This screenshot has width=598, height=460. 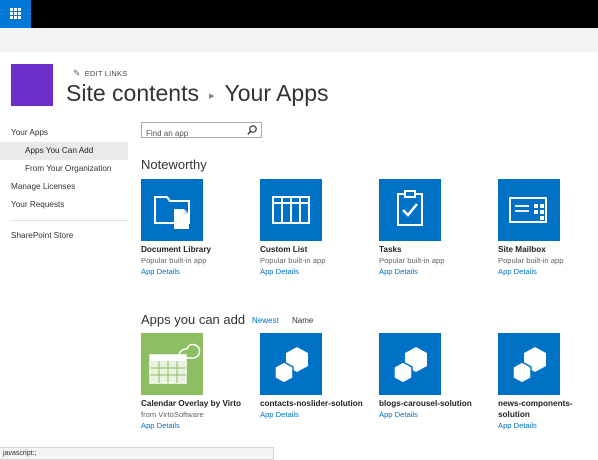 What do you see at coordinates (32, 85) in the screenshot?
I see `site-logo` at bounding box center [32, 85].